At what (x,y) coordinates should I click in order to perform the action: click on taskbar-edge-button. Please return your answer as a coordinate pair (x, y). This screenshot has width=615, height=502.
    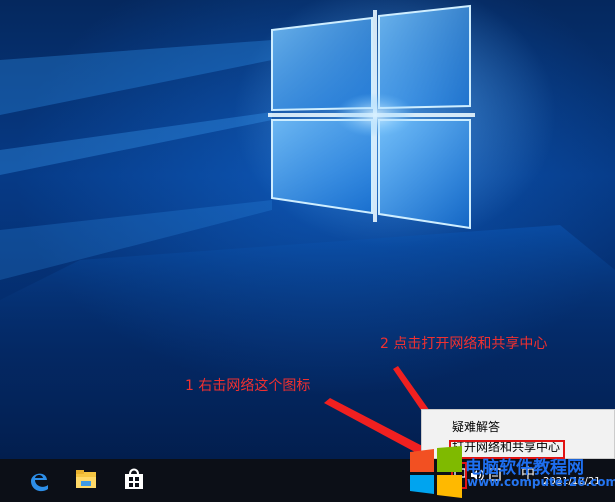
    Looking at the image, I should click on (38, 480).